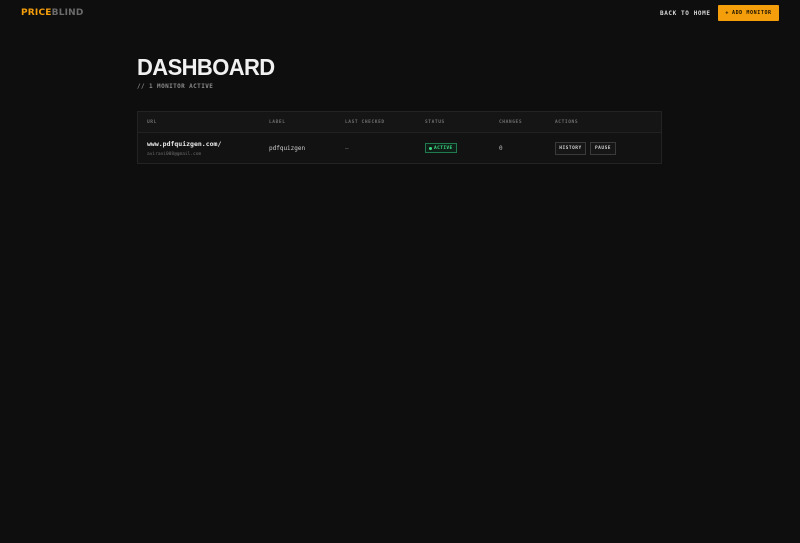  What do you see at coordinates (175, 86) in the screenshot?
I see `page-subtitle: // 1 MONITOR ACTIVE` at bounding box center [175, 86].